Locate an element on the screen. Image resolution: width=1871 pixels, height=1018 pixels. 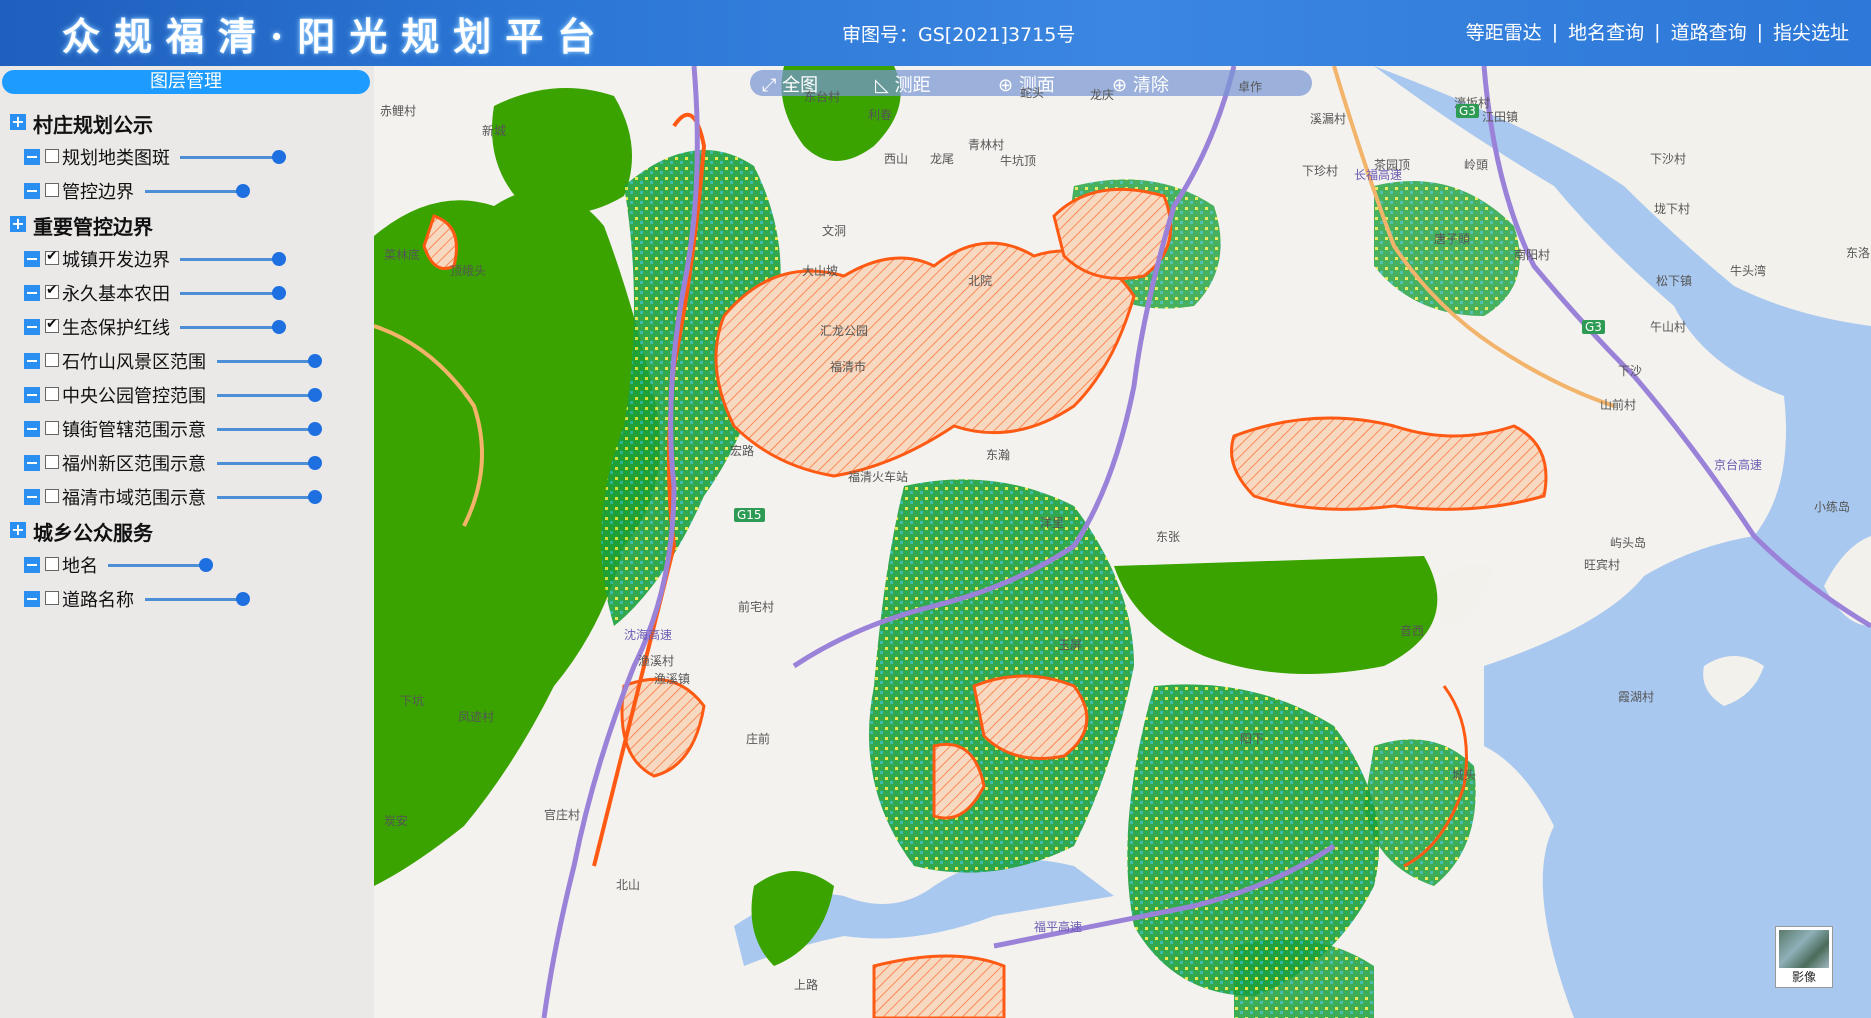
layer-label: 中央公园管控范围 is located at coordinates (134, 396).